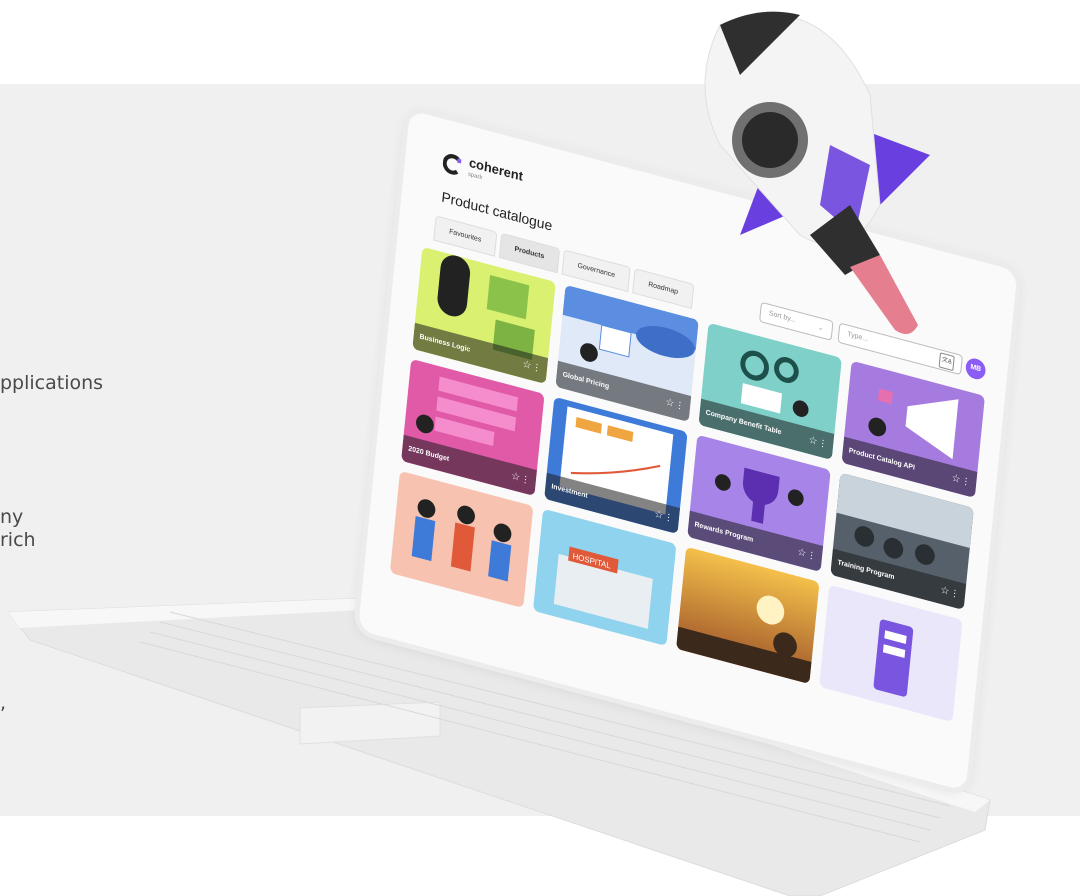  I want to click on sunset-illustration, so click(744, 640).